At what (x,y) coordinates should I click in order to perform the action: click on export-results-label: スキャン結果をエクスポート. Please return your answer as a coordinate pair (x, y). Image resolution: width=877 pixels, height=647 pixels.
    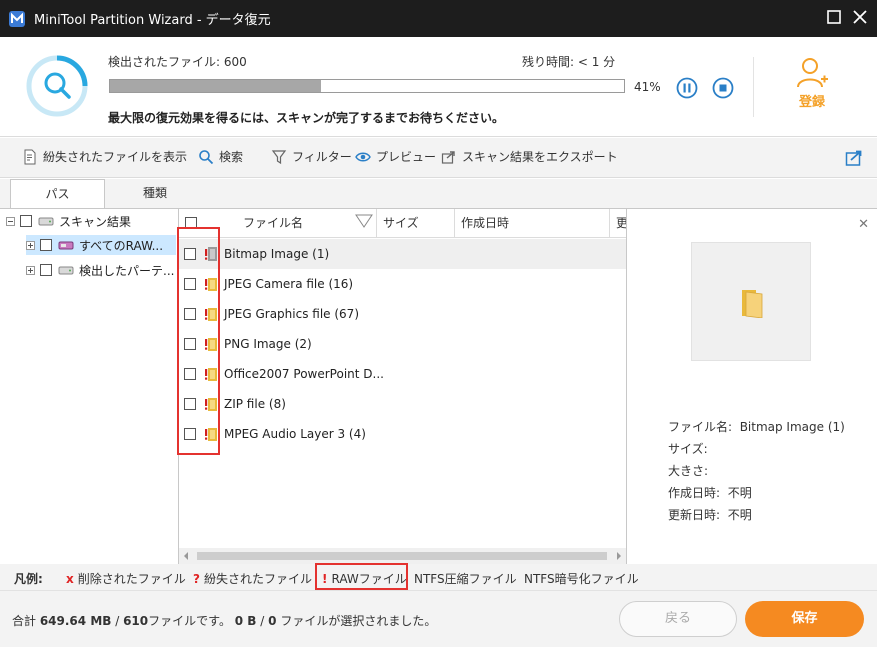
    Looking at the image, I should click on (540, 157).